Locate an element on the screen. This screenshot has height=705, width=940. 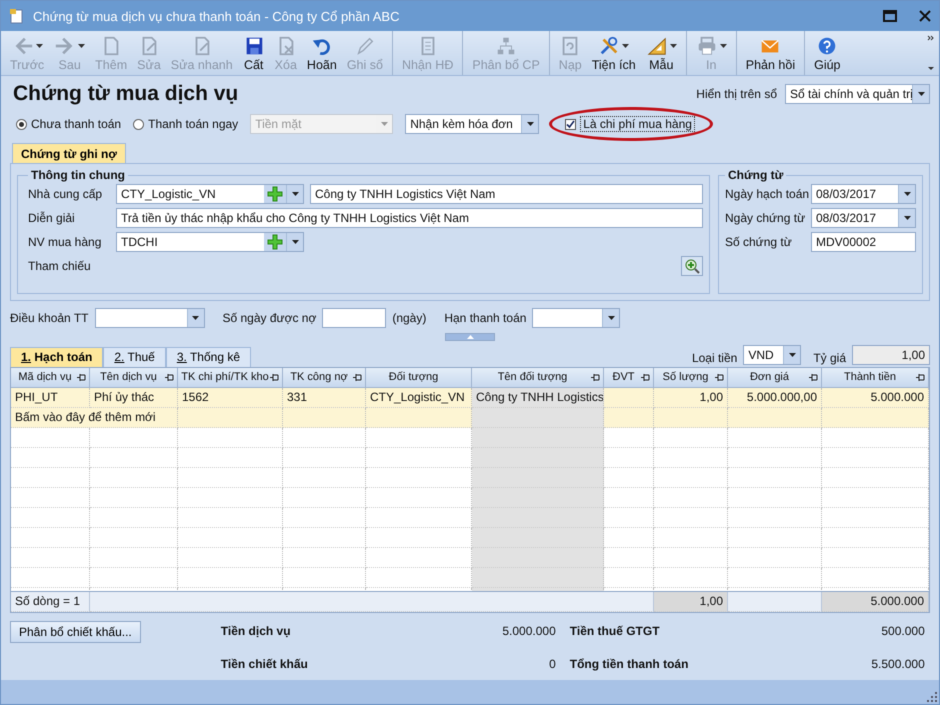
field-label: Số ngày được nợ is located at coordinates (269, 317).